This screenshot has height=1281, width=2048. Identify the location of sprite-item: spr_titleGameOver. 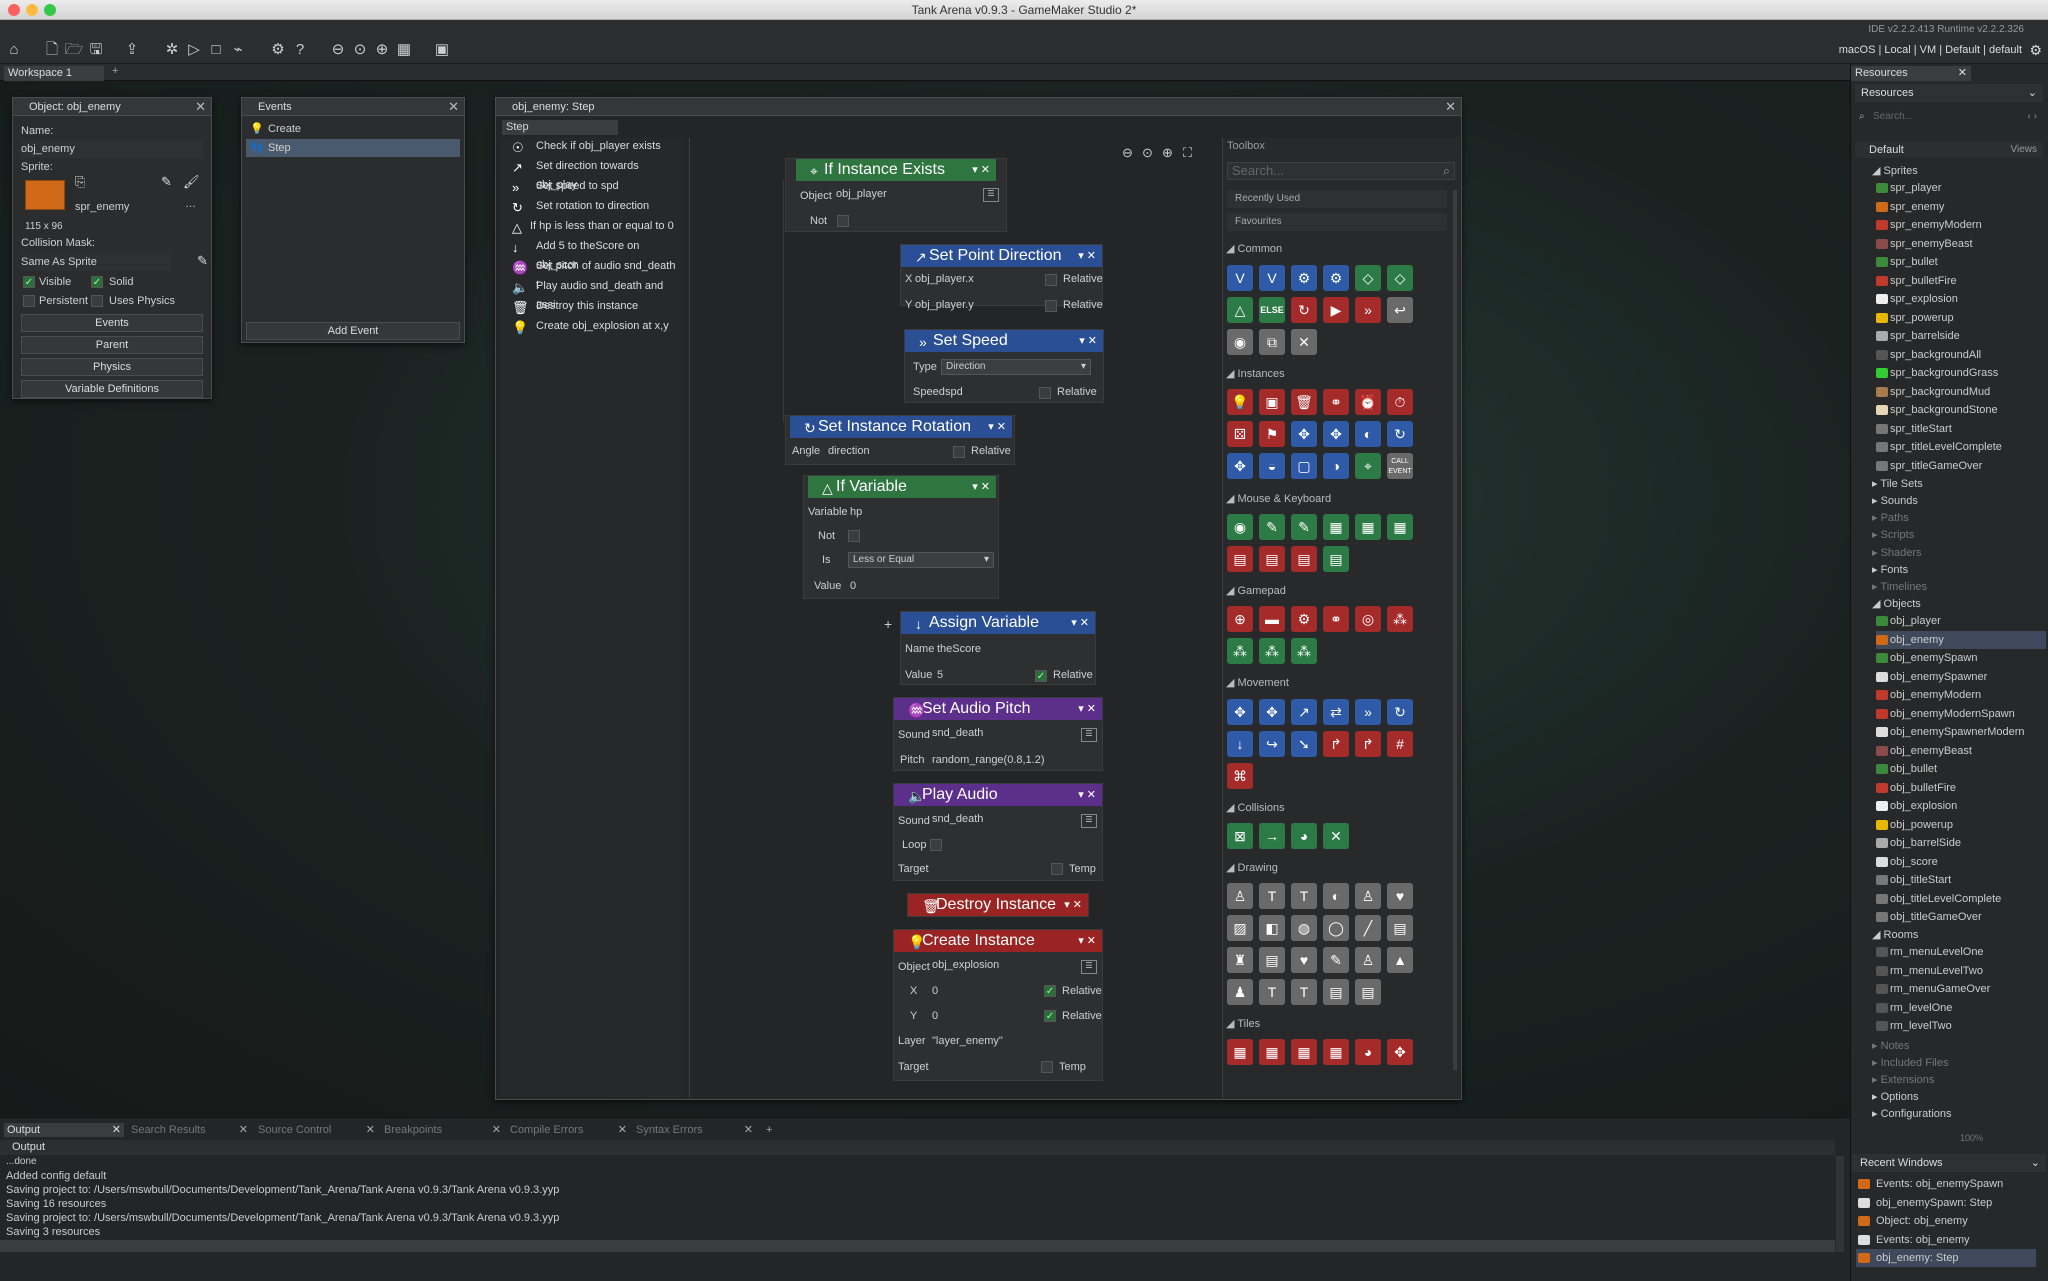
(1961, 466).